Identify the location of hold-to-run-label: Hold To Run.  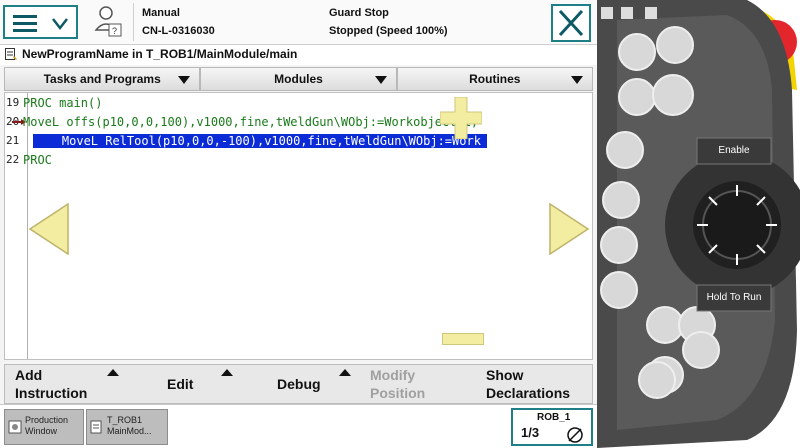
(734, 297).